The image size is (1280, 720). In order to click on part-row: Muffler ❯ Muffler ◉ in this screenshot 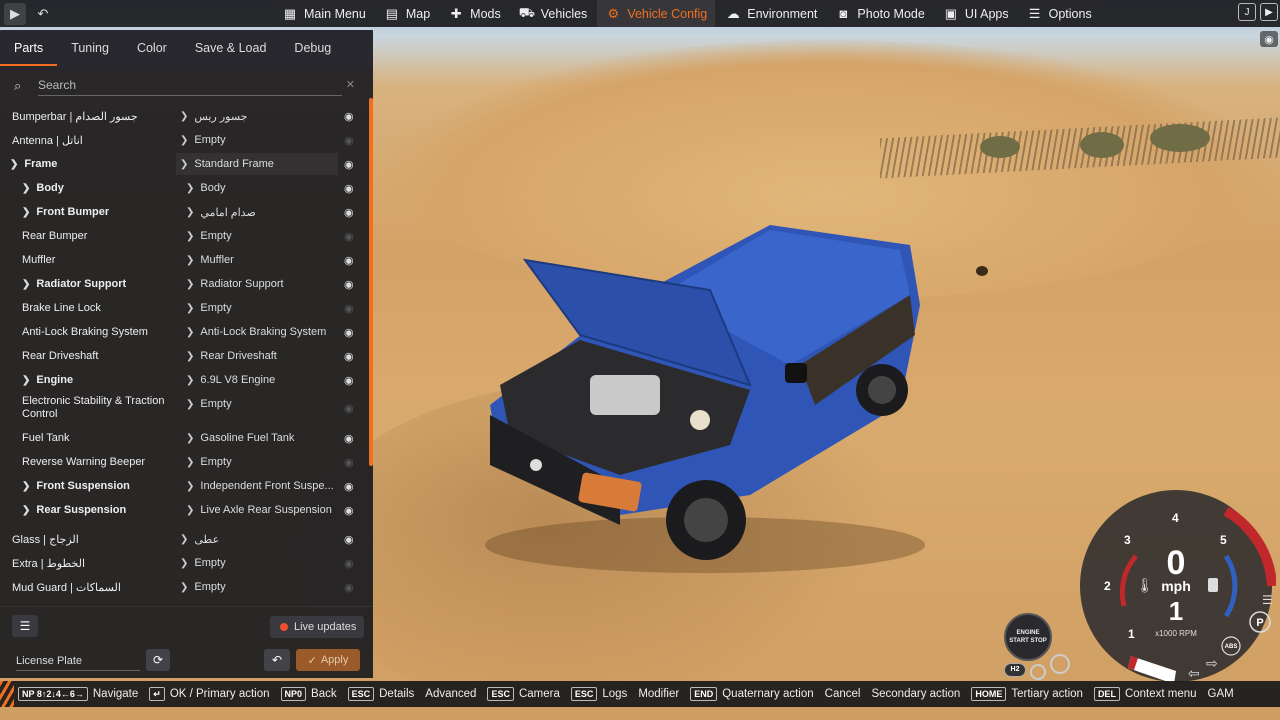, I will do `click(184, 260)`.